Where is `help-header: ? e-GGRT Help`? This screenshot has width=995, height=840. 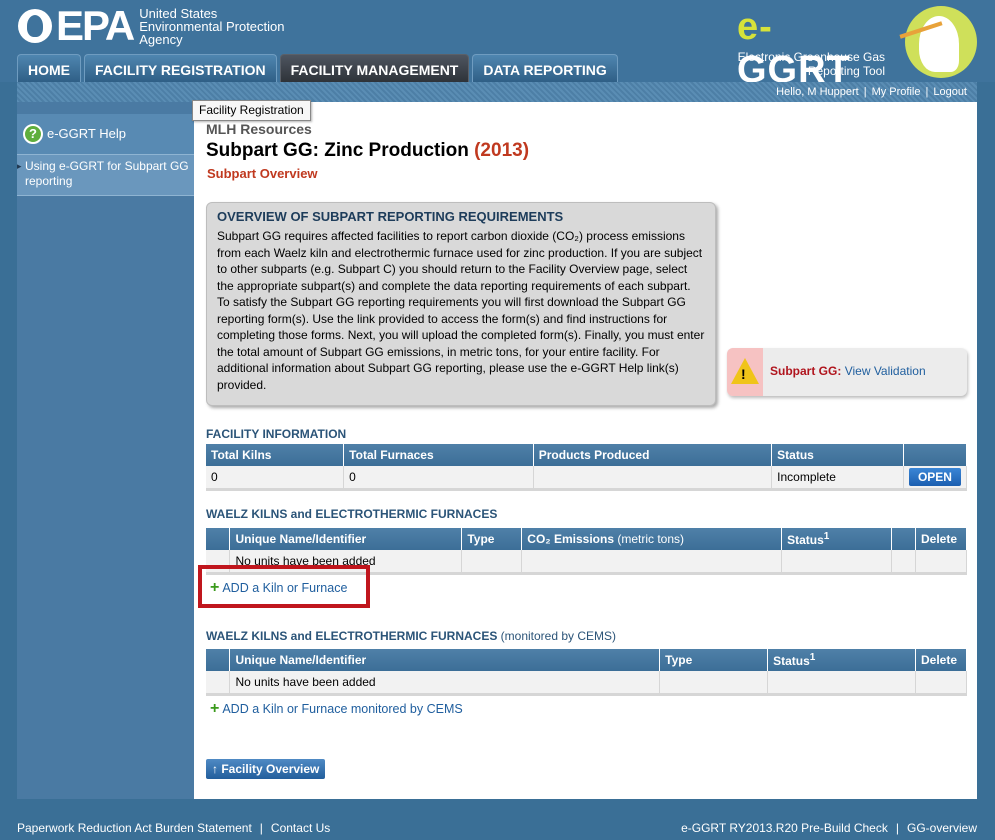
help-header: ? e-GGRT Help is located at coordinates (105, 134).